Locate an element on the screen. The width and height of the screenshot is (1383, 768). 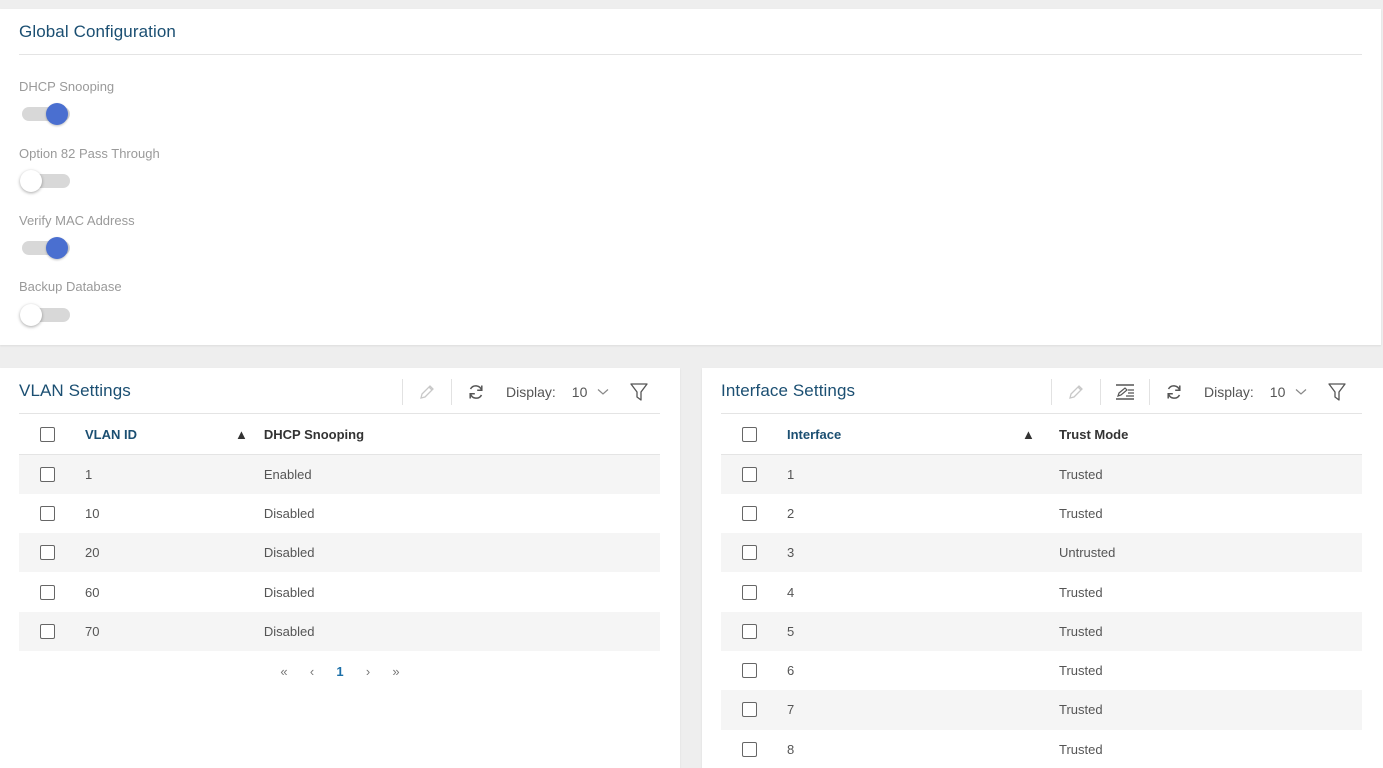
verify-mac-toggle is located at coordinates (46, 248).